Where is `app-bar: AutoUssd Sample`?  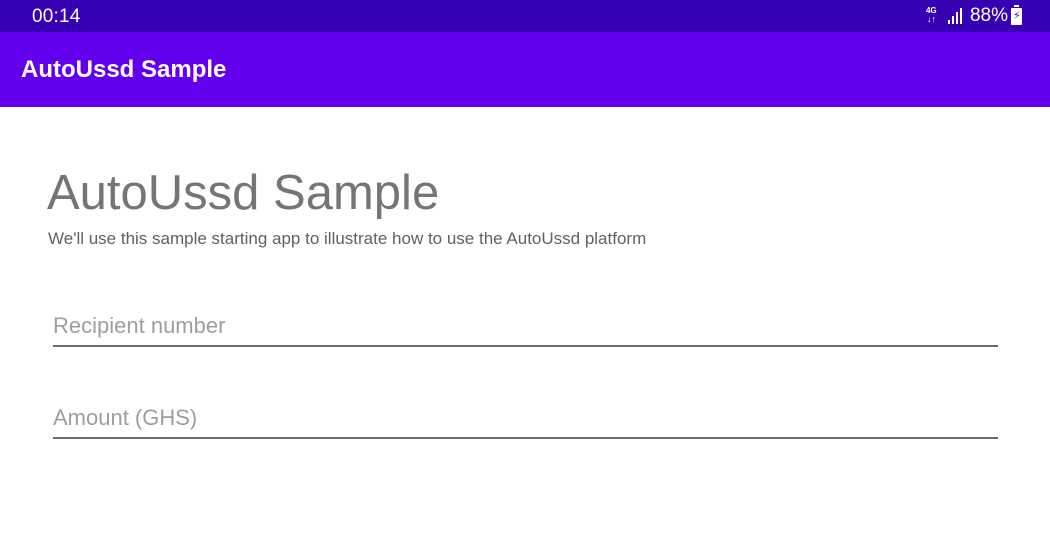 app-bar: AutoUssd Sample is located at coordinates (525, 69).